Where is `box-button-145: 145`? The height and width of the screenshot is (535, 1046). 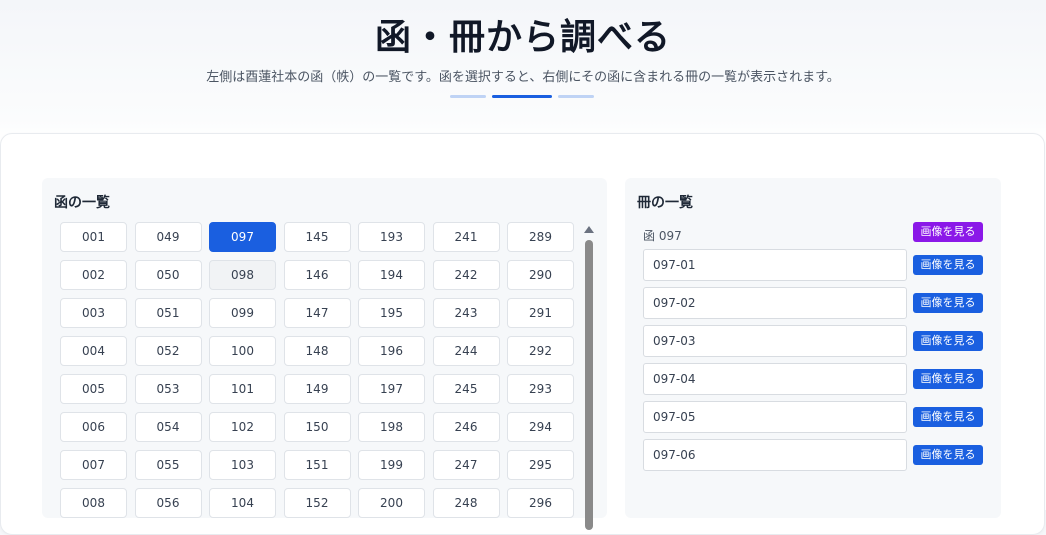 box-button-145: 145 is located at coordinates (317, 237).